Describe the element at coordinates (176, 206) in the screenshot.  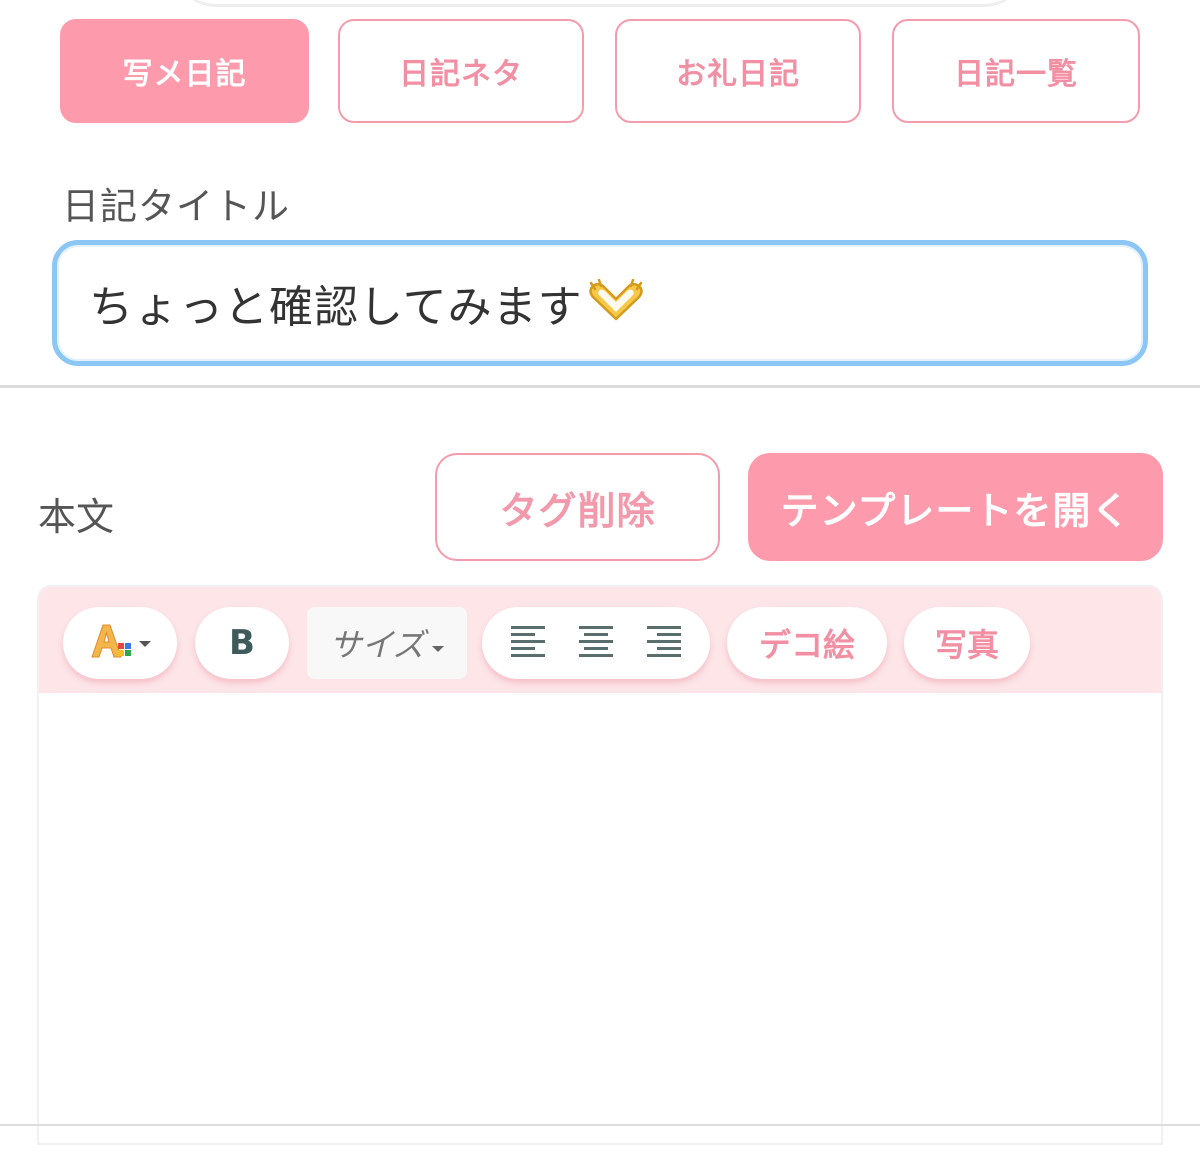
I see `diary-title-label: 日記タイトル` at that location.